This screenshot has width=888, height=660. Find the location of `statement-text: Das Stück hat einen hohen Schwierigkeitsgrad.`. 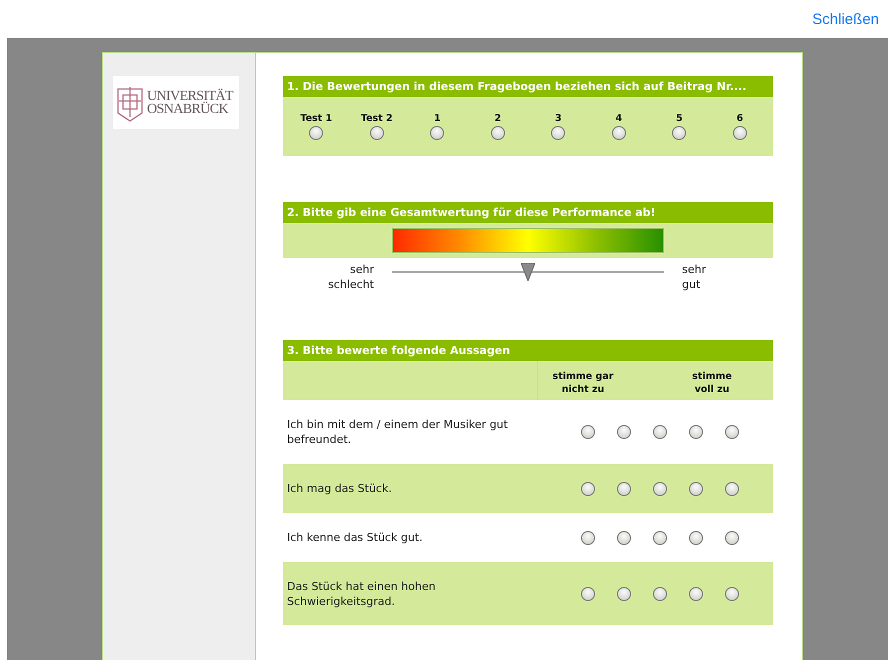

statement-text: Das Stück hat einen hohen Schwierigkeitsgrad. is located at coordinates (361, 593).